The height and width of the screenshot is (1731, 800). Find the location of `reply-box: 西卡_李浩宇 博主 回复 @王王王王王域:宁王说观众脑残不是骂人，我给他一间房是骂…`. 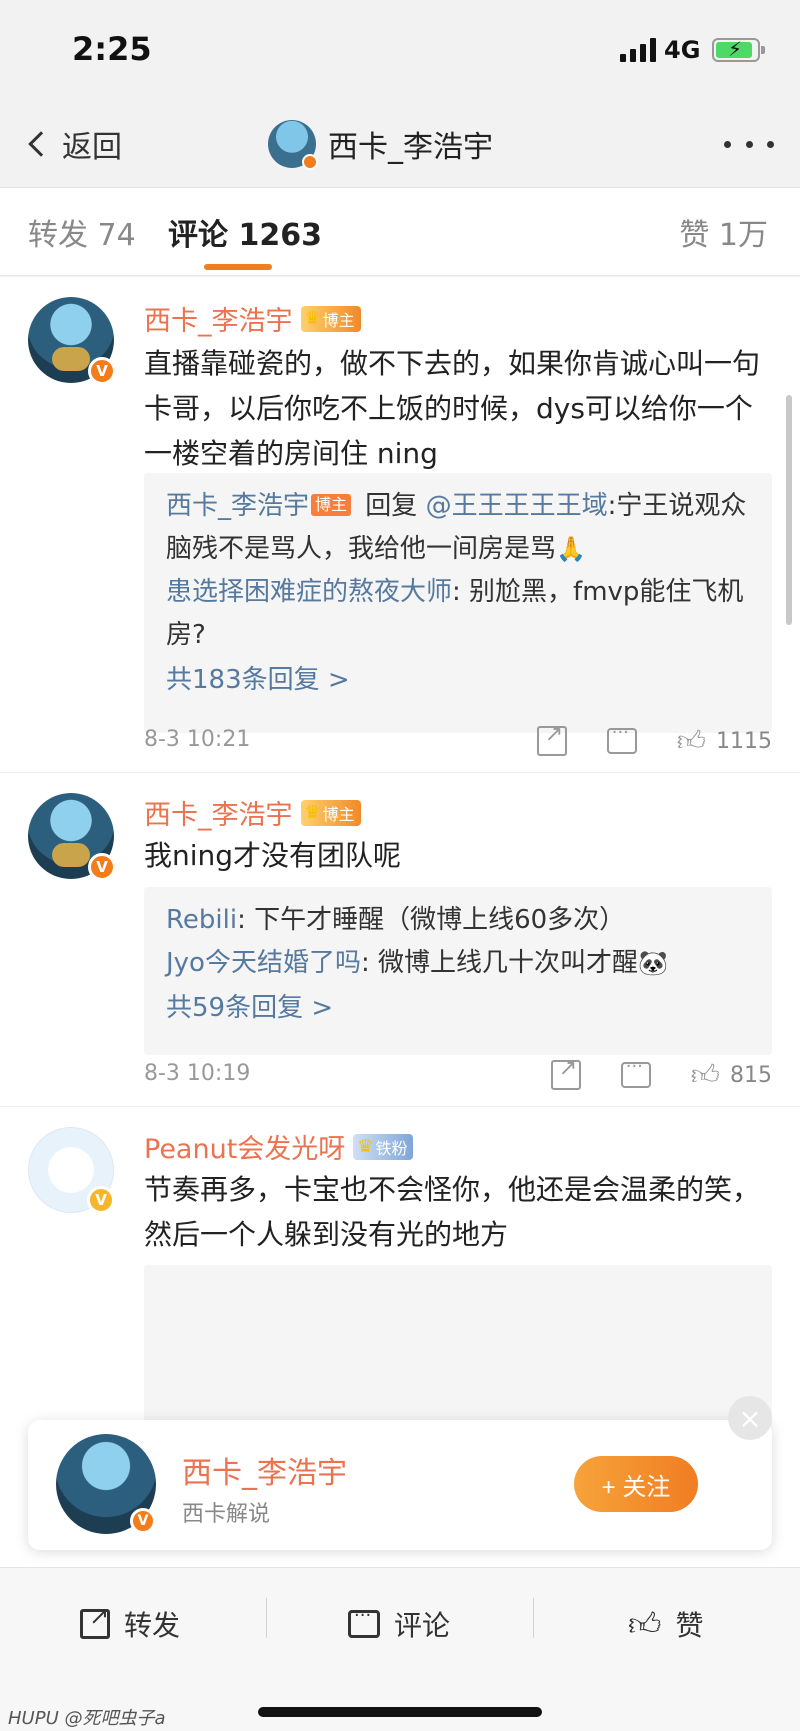

reply-box: 西卡_李浩宇 博主 回复 @王王王王王域:宁王说观众脑残不是骂人，我给他一间房是骂… is located at coordinates (458, 603).